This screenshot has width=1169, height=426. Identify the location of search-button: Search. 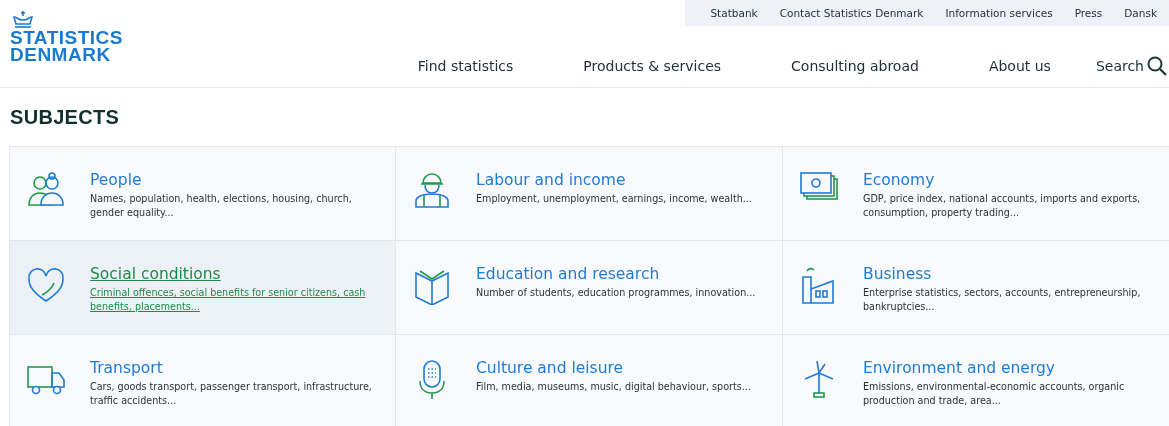
(1131, 66).